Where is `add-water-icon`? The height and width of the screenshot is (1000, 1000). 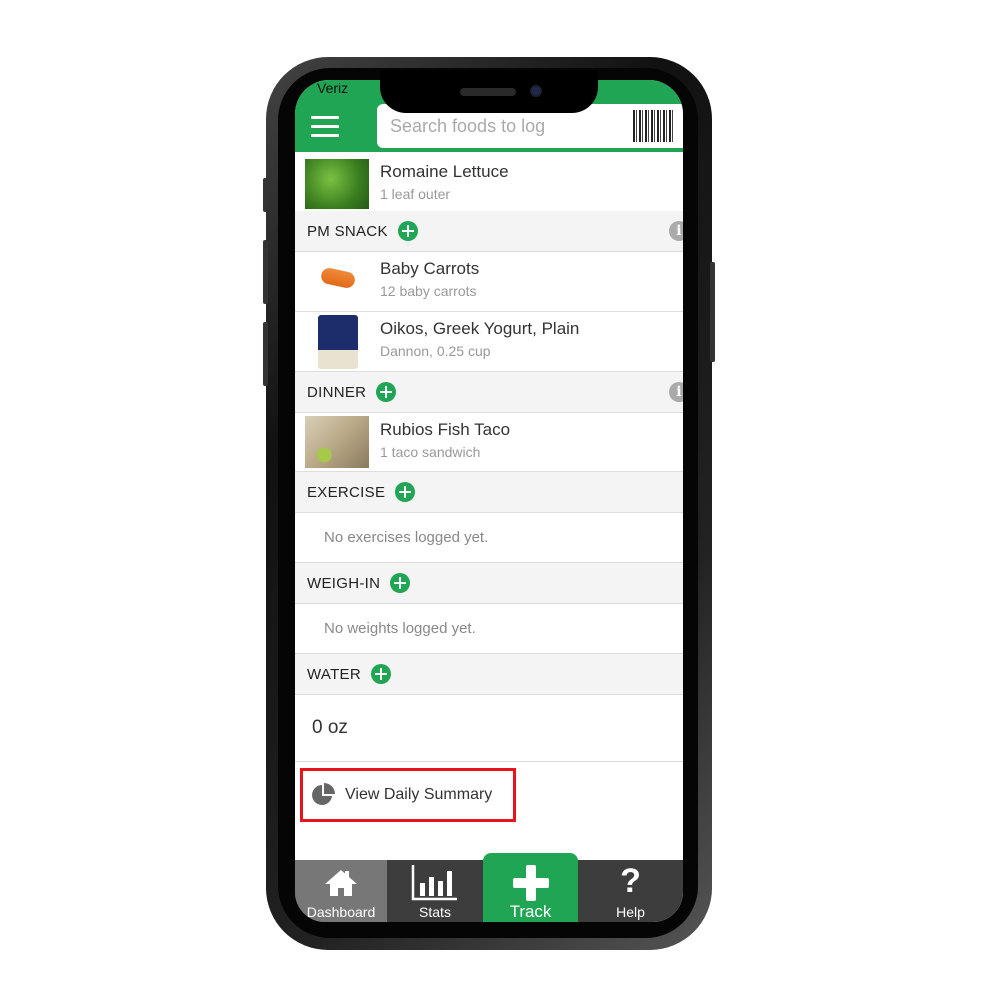
add-water-icon is located at coordinates (381, 674).